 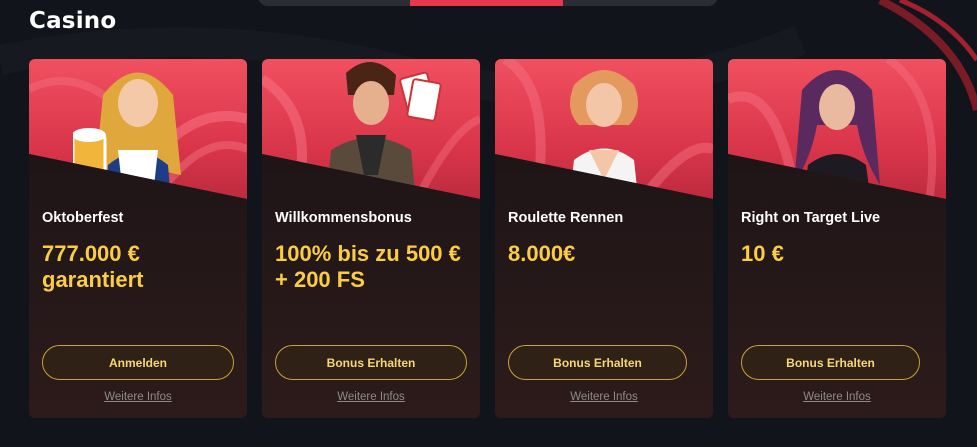 What do you see at coordinates (73, 21) in the screenshot?
I see `page-title: Casino` at bounding box center [73, 21].